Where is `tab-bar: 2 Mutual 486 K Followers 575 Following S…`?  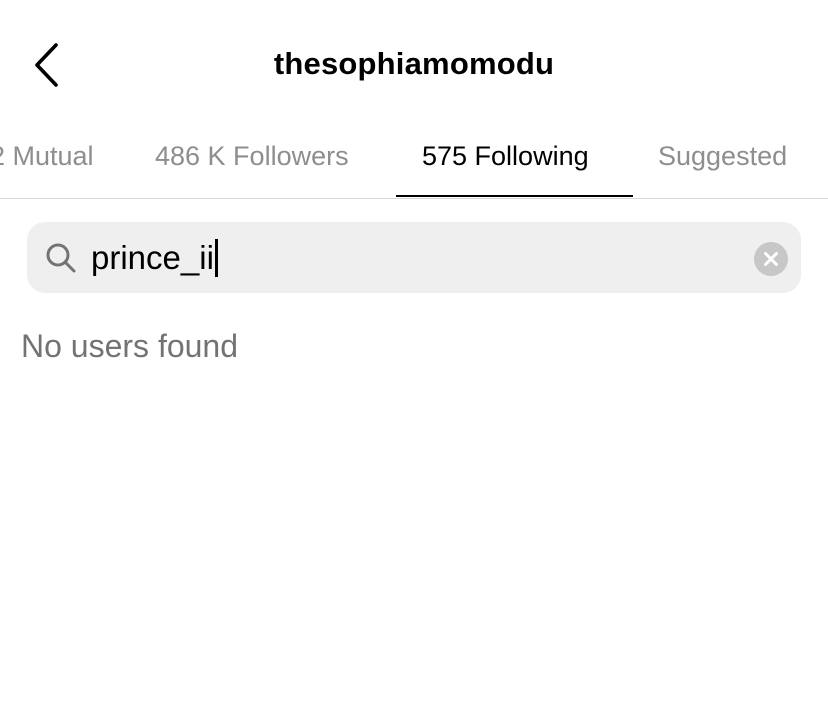
tab-bar: 2 Mutual 486 K Followers 575 Following S… is located at coordinates (414, 159).